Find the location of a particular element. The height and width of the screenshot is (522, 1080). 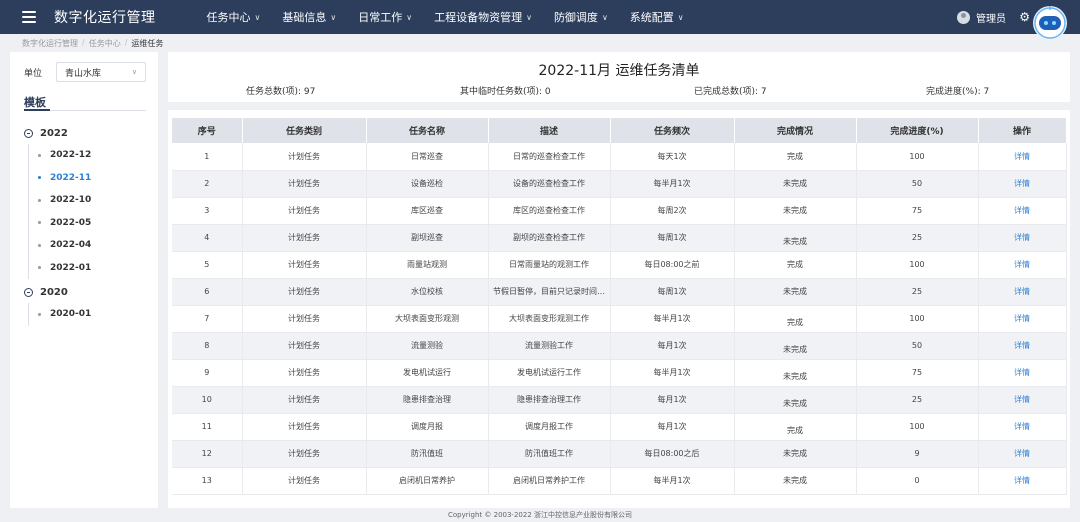

table-row: 3 计划任务 库区巡查 库区的巡查检查工作 每周2次 未完成 75 详情 is located at coordinates (619, 211).